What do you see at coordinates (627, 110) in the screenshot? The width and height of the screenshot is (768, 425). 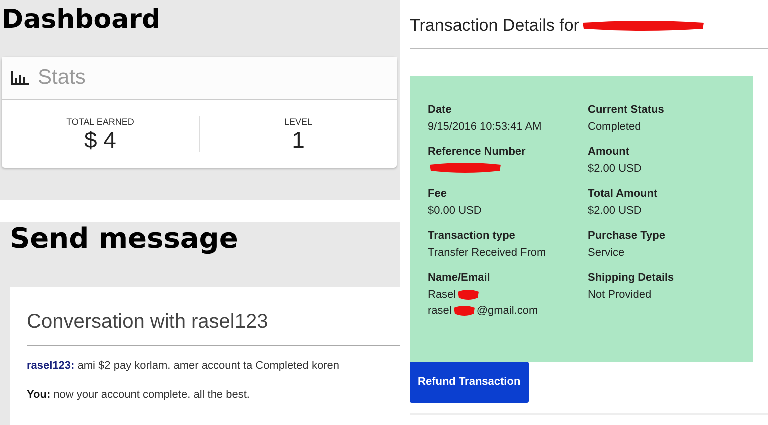 I see `field-label: Current Status` at bounding box center [627, 110].